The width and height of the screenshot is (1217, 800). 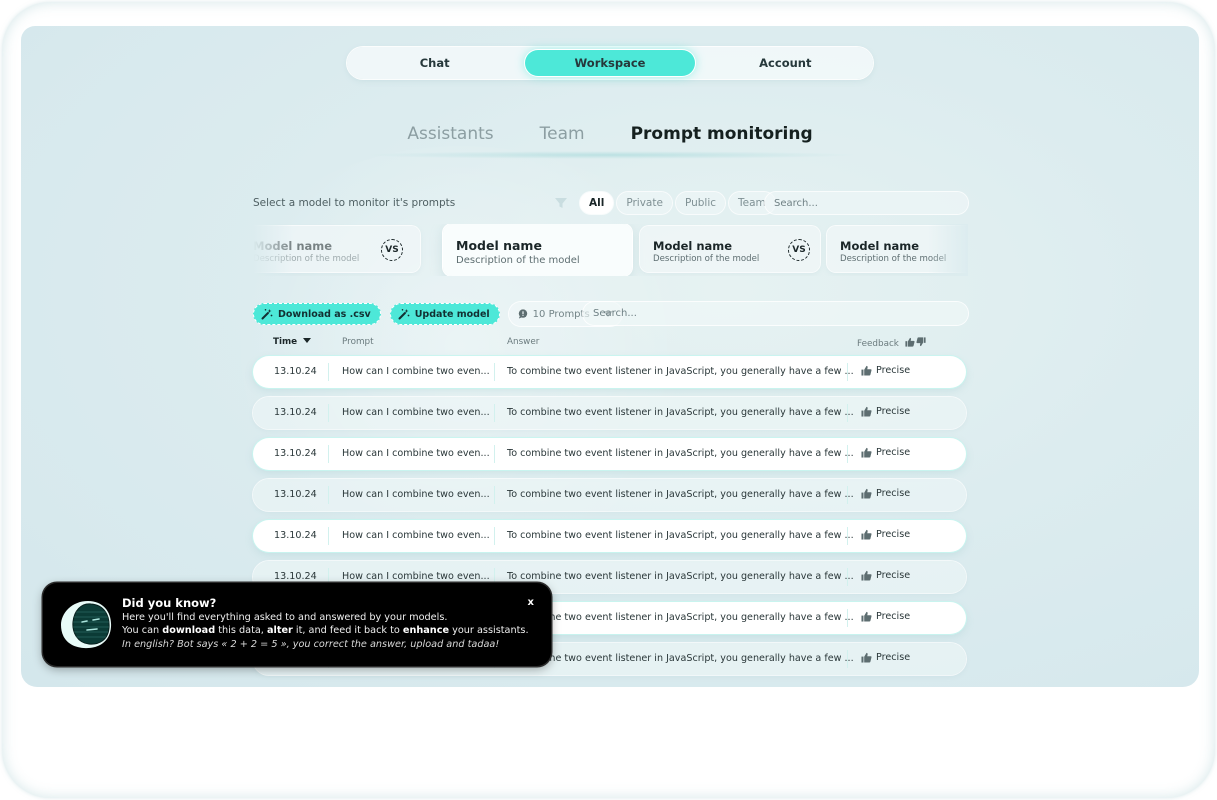 I want to click on filter-chip-public: Public, so click(x=700, y=203).